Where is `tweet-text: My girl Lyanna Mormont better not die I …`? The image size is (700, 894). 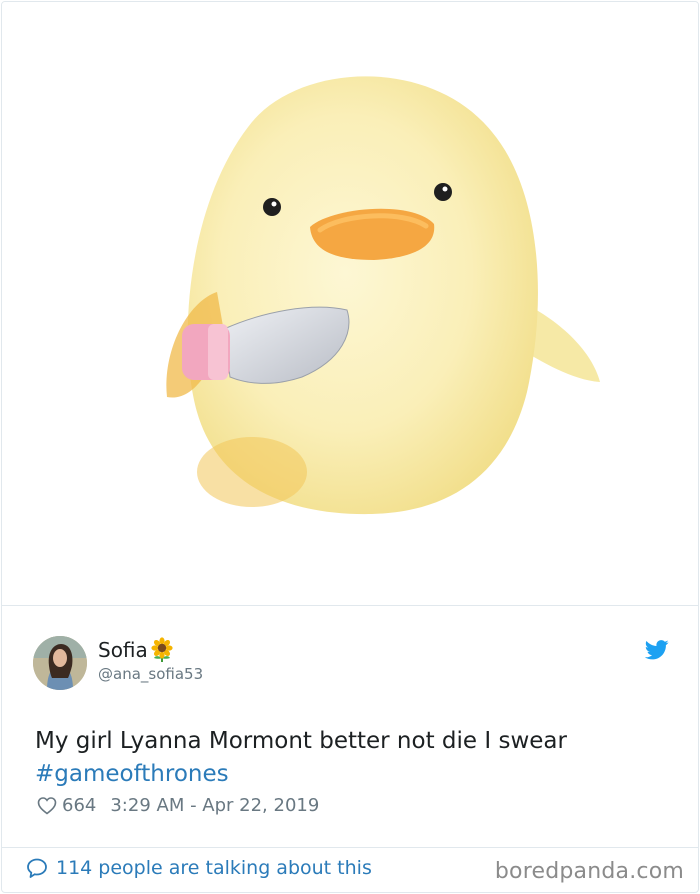
tweet-text: My girl Lyanna Mormont better not die I … is located at coordinates (301, 741).